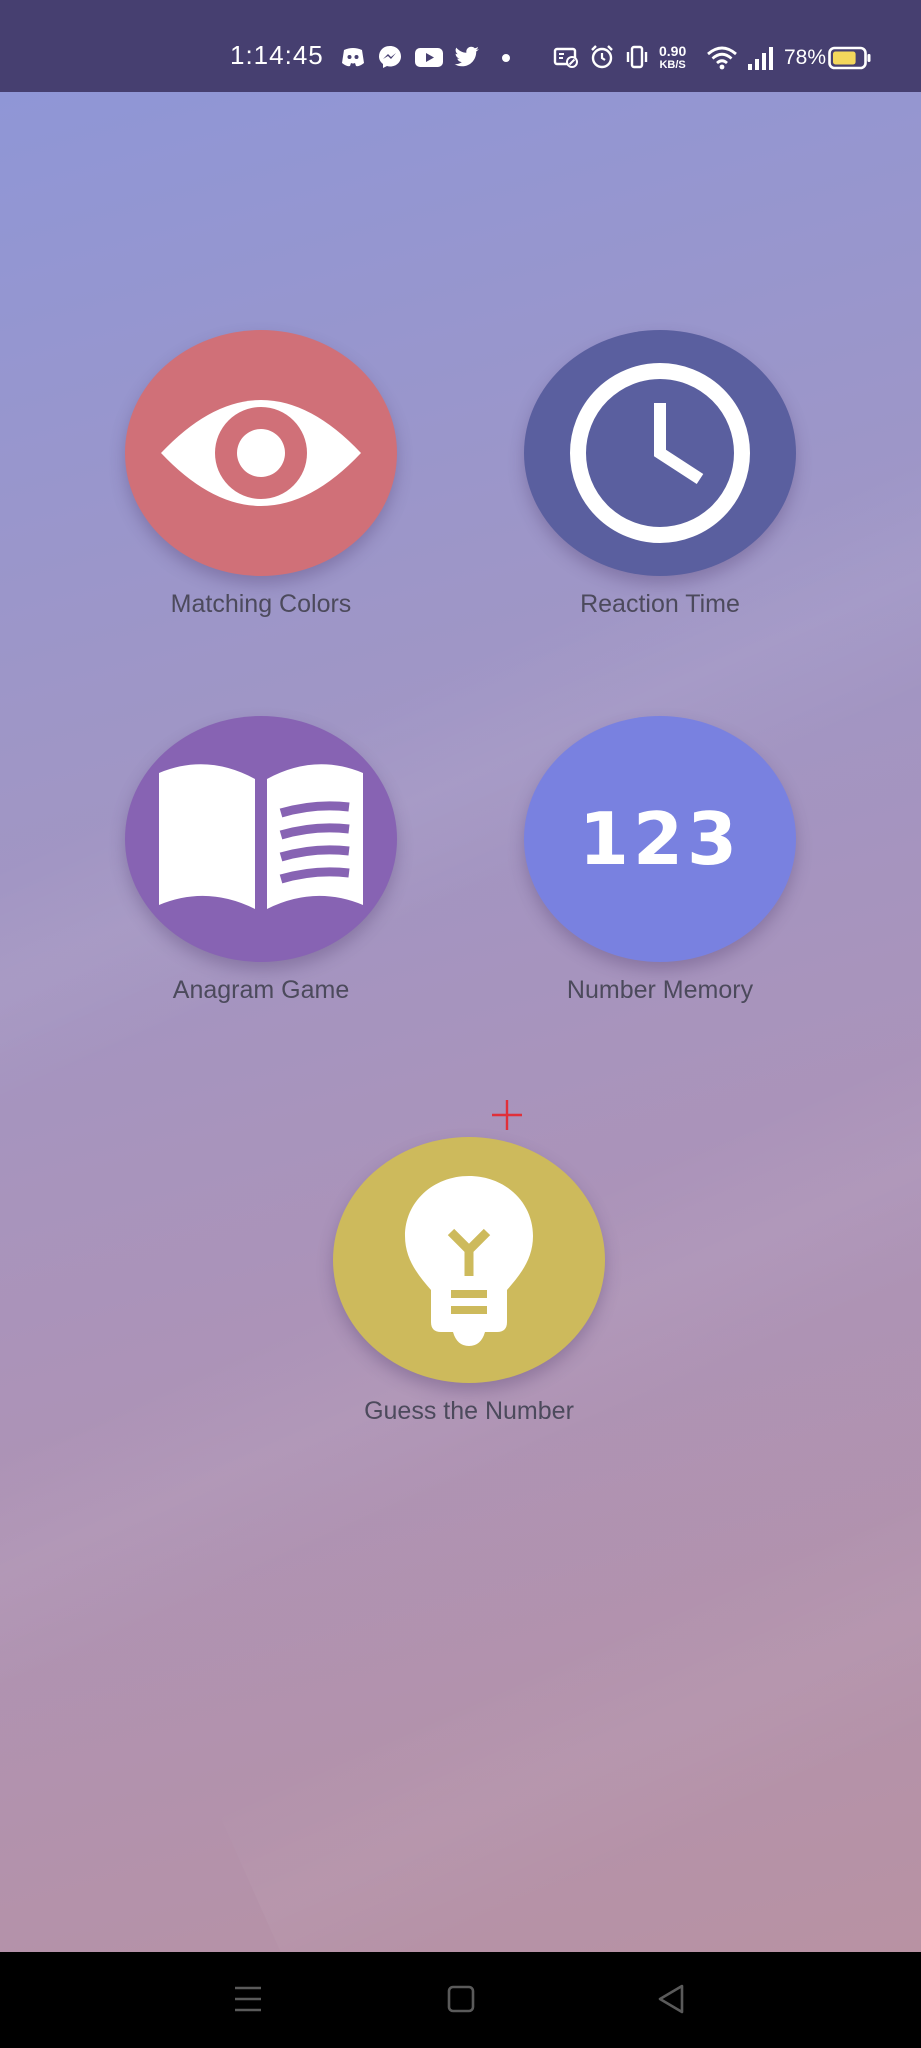 This screenshot has width=921, height=2048. I want to click on youtube-icon, so click(429, 57).